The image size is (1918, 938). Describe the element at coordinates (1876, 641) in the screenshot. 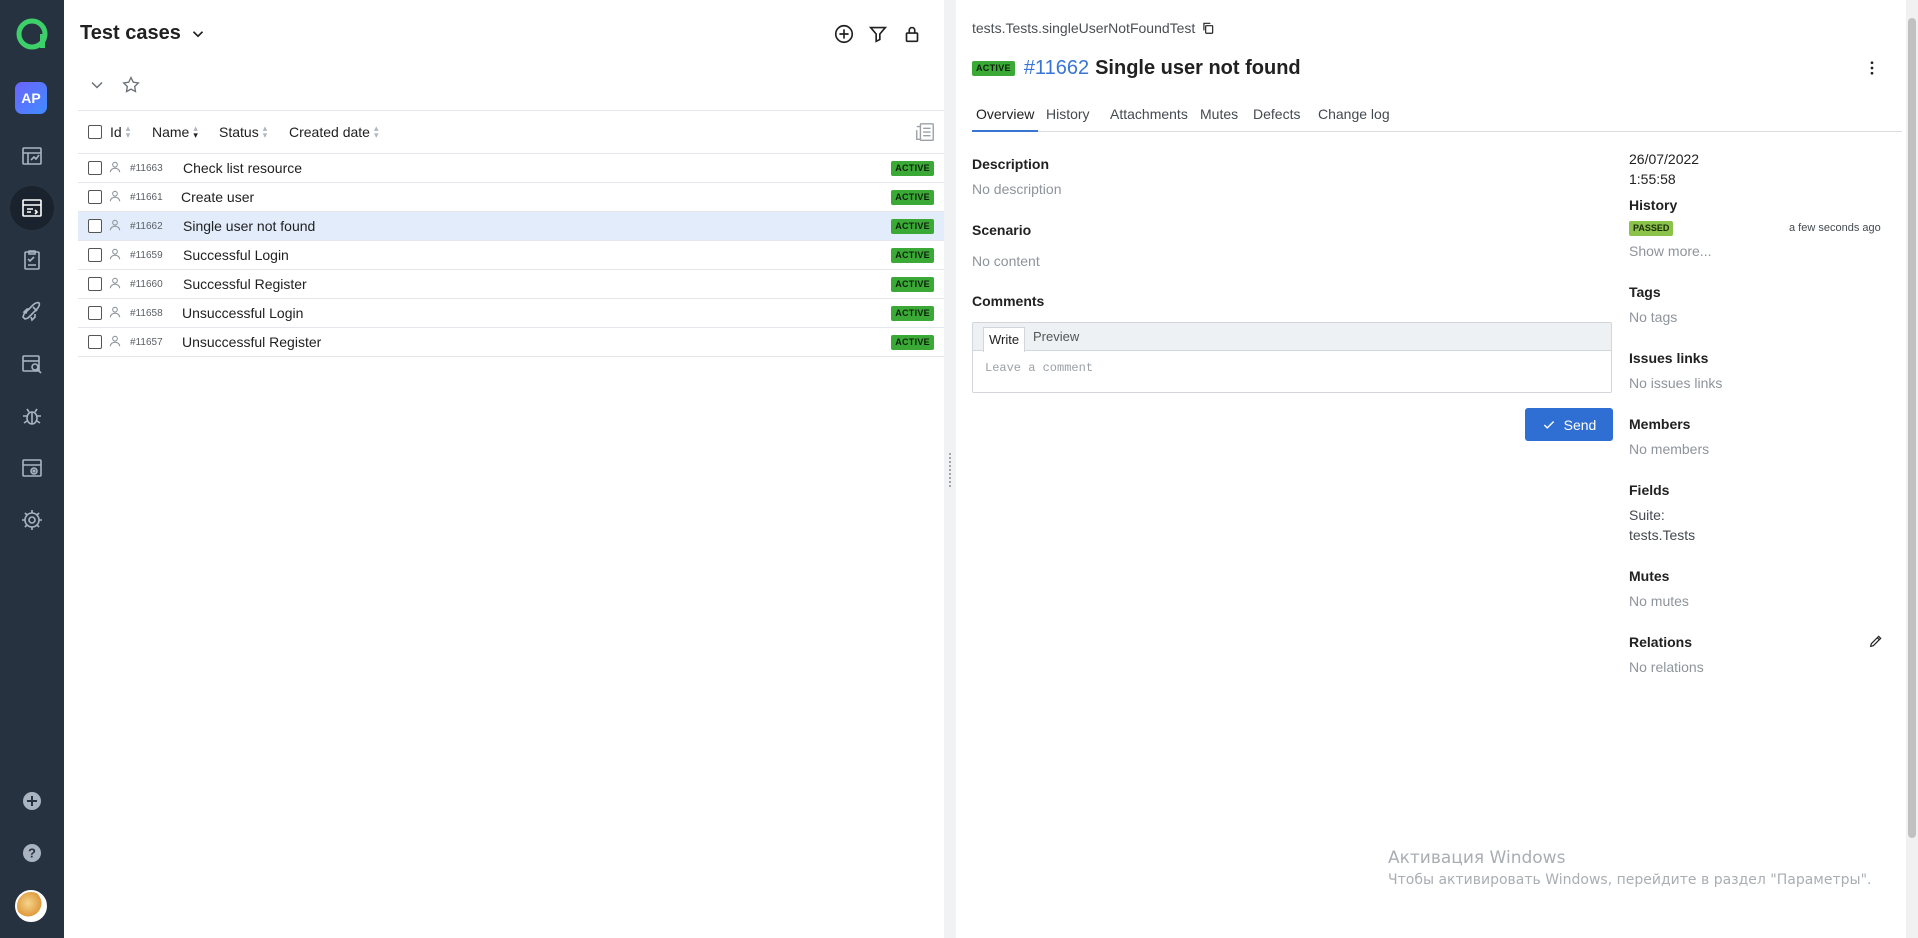

I see `edit-relations-icon` at that location.